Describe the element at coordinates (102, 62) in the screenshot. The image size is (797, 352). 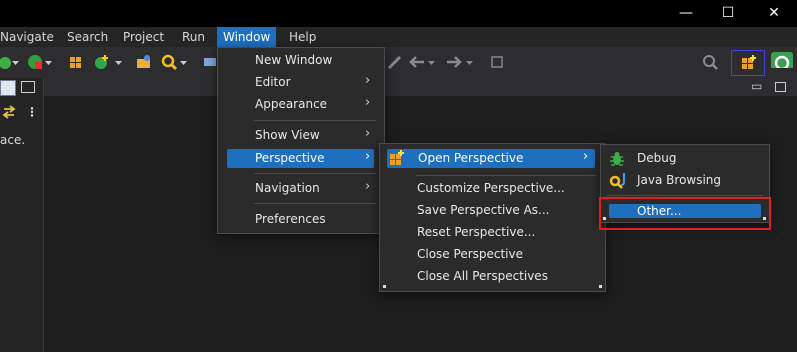
I see `new-class-icon` at that location.